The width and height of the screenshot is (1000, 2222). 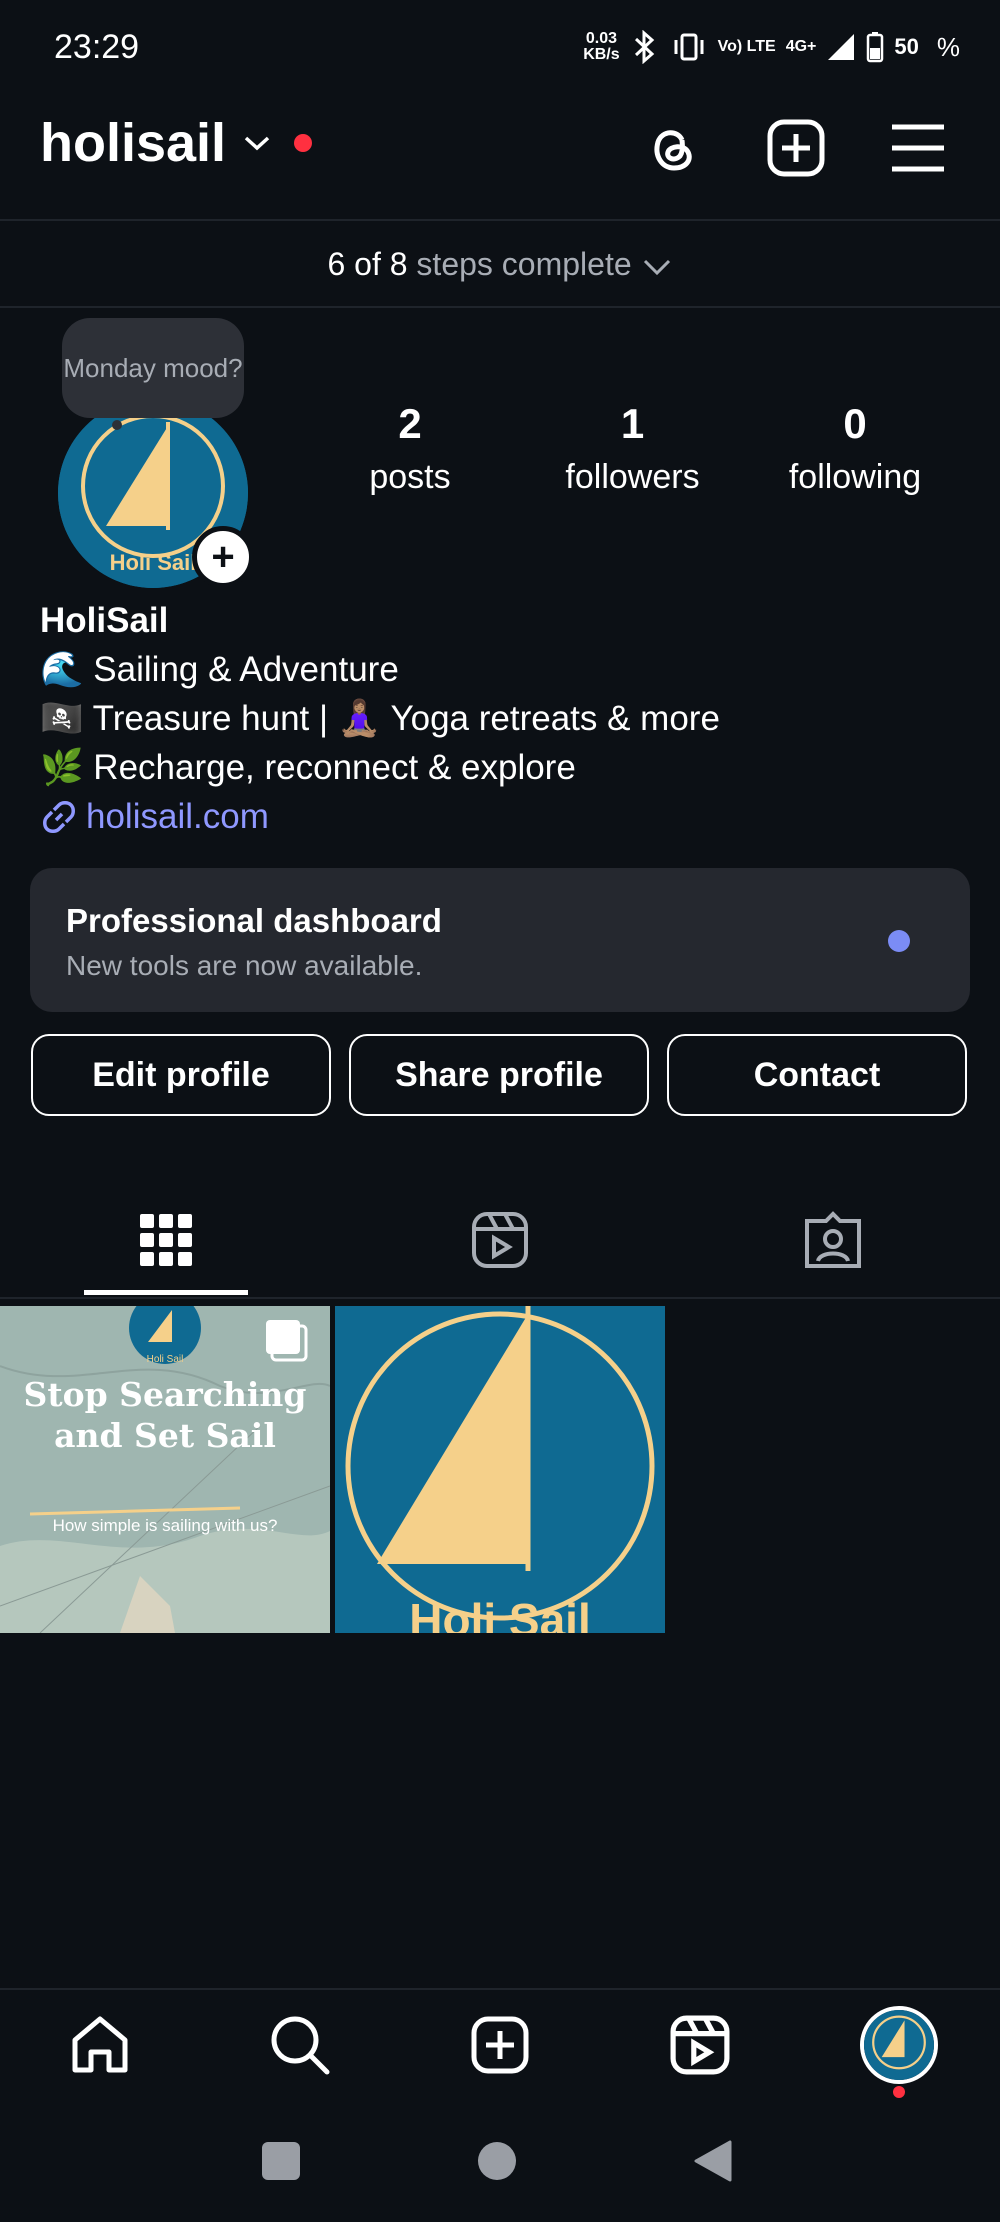 What do you see at coordinates (500, 1298) in the screenshot?
I see `tabs-divider` at bounding box center [500, 1298].